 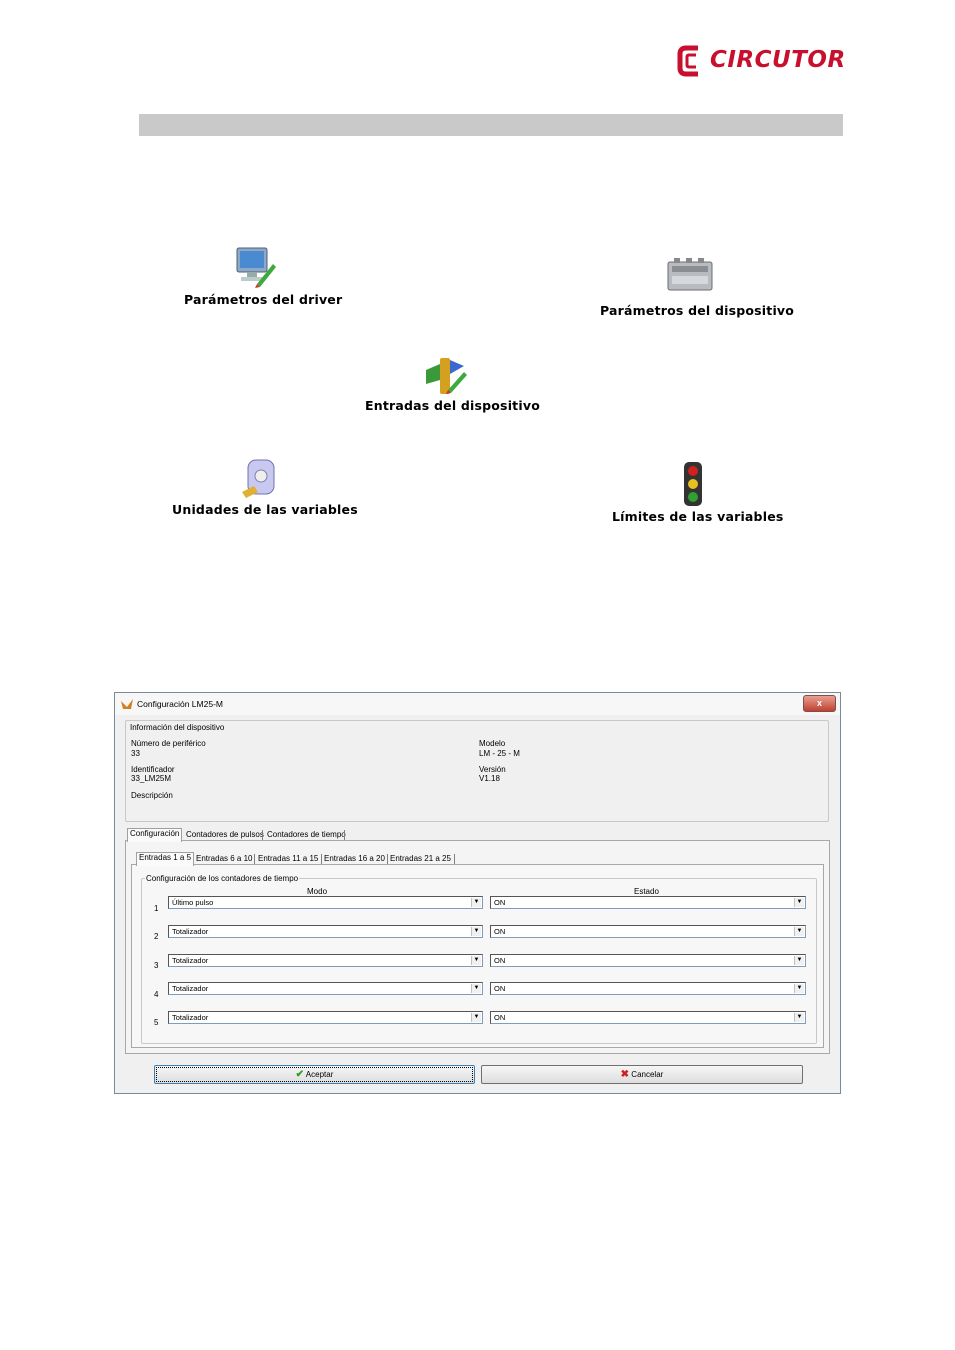 What do you see at coordinates (153, 769) in the screenshot?
I see `identifier-label: Identificador` at bounding box center [153, 769].